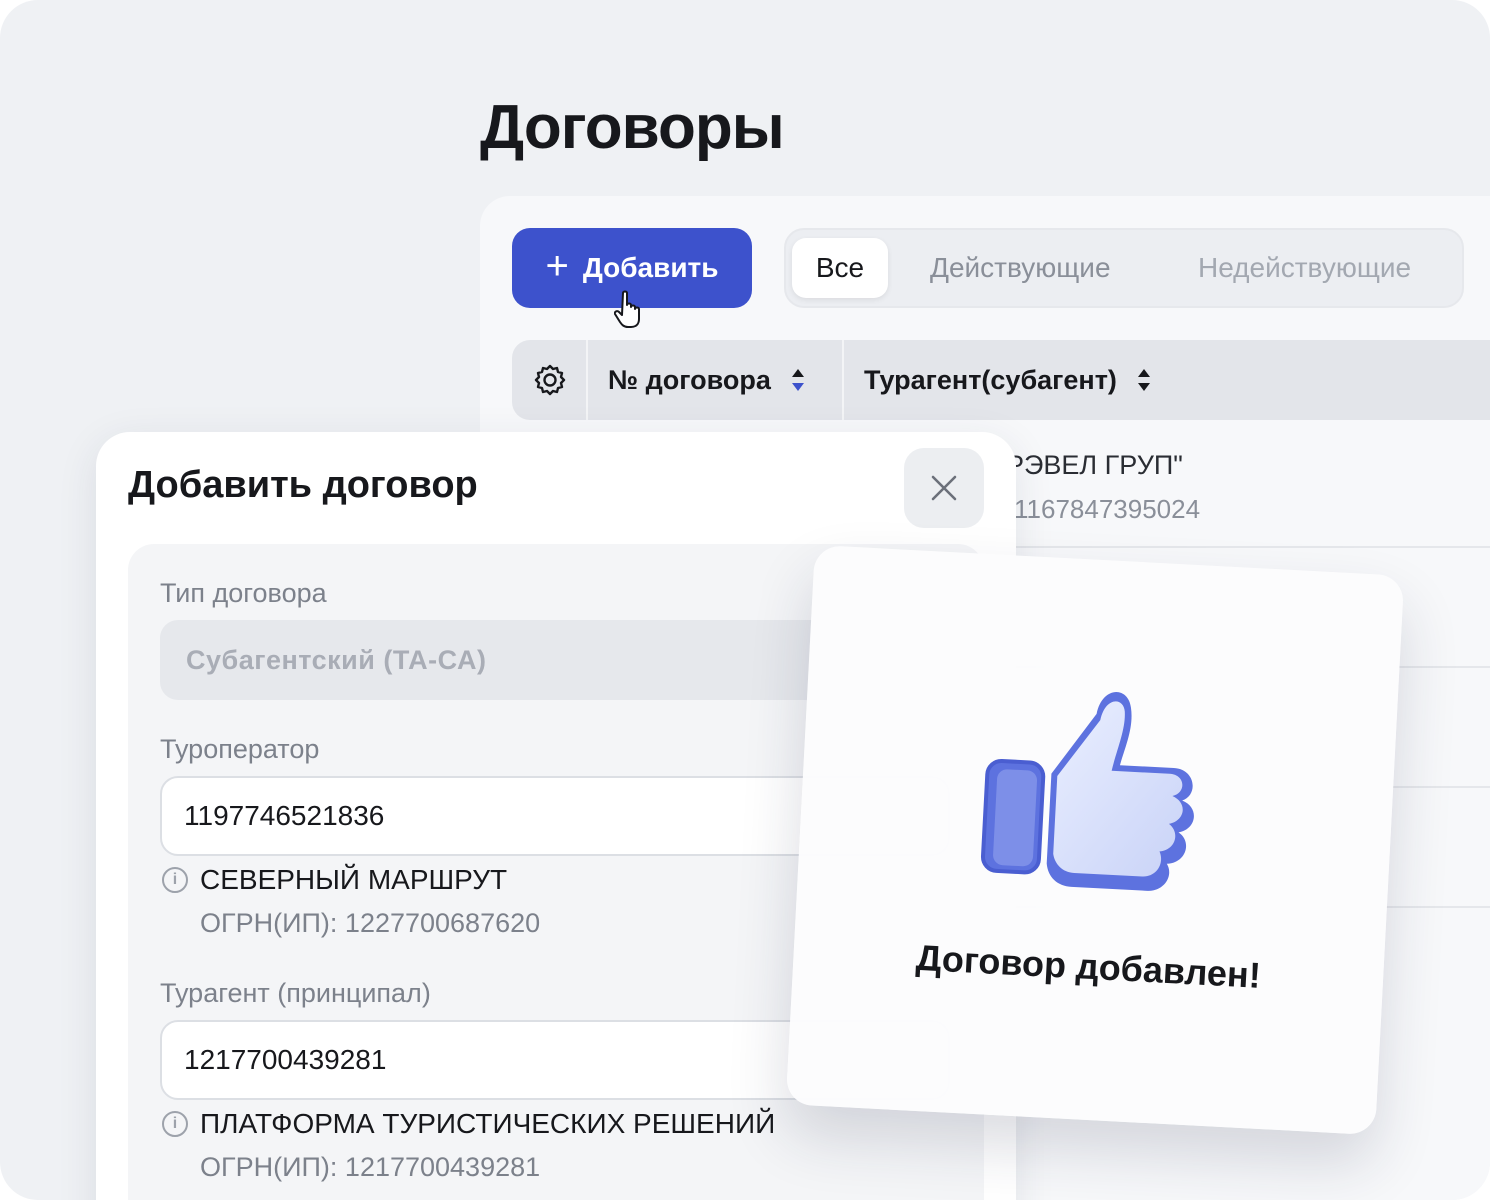  What do you see at coordinates (550, 380) in the screenshot?
I see `gear-icon` at bounding box center [550, 380].